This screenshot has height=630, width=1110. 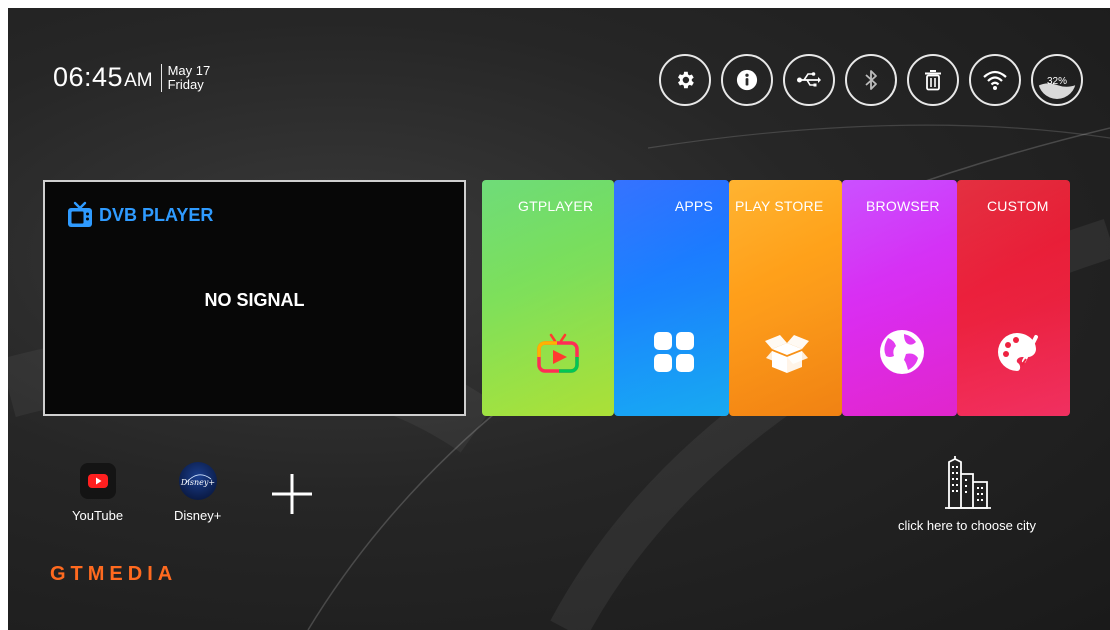 What do you see at coordinates (1018, 206) in the screenshot?
I see `tile-label: CUSTOM` at bounding box center [1018, 206].